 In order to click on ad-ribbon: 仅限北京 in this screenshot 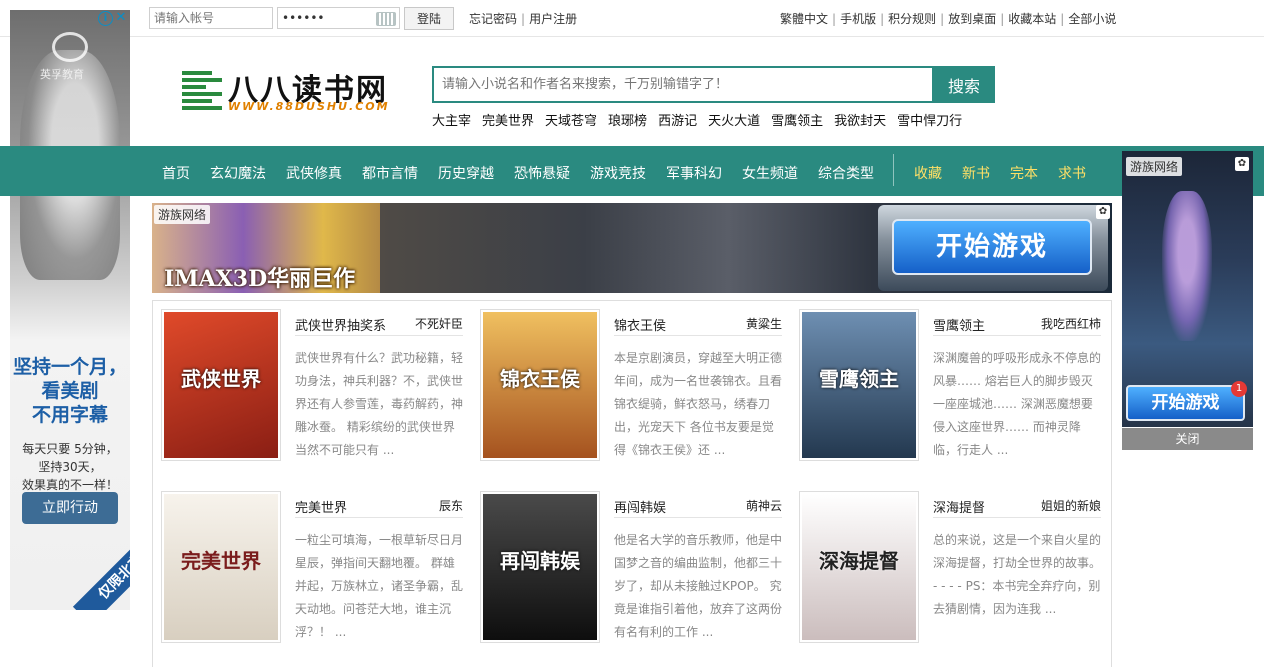, I will do `click(101, 569)`.